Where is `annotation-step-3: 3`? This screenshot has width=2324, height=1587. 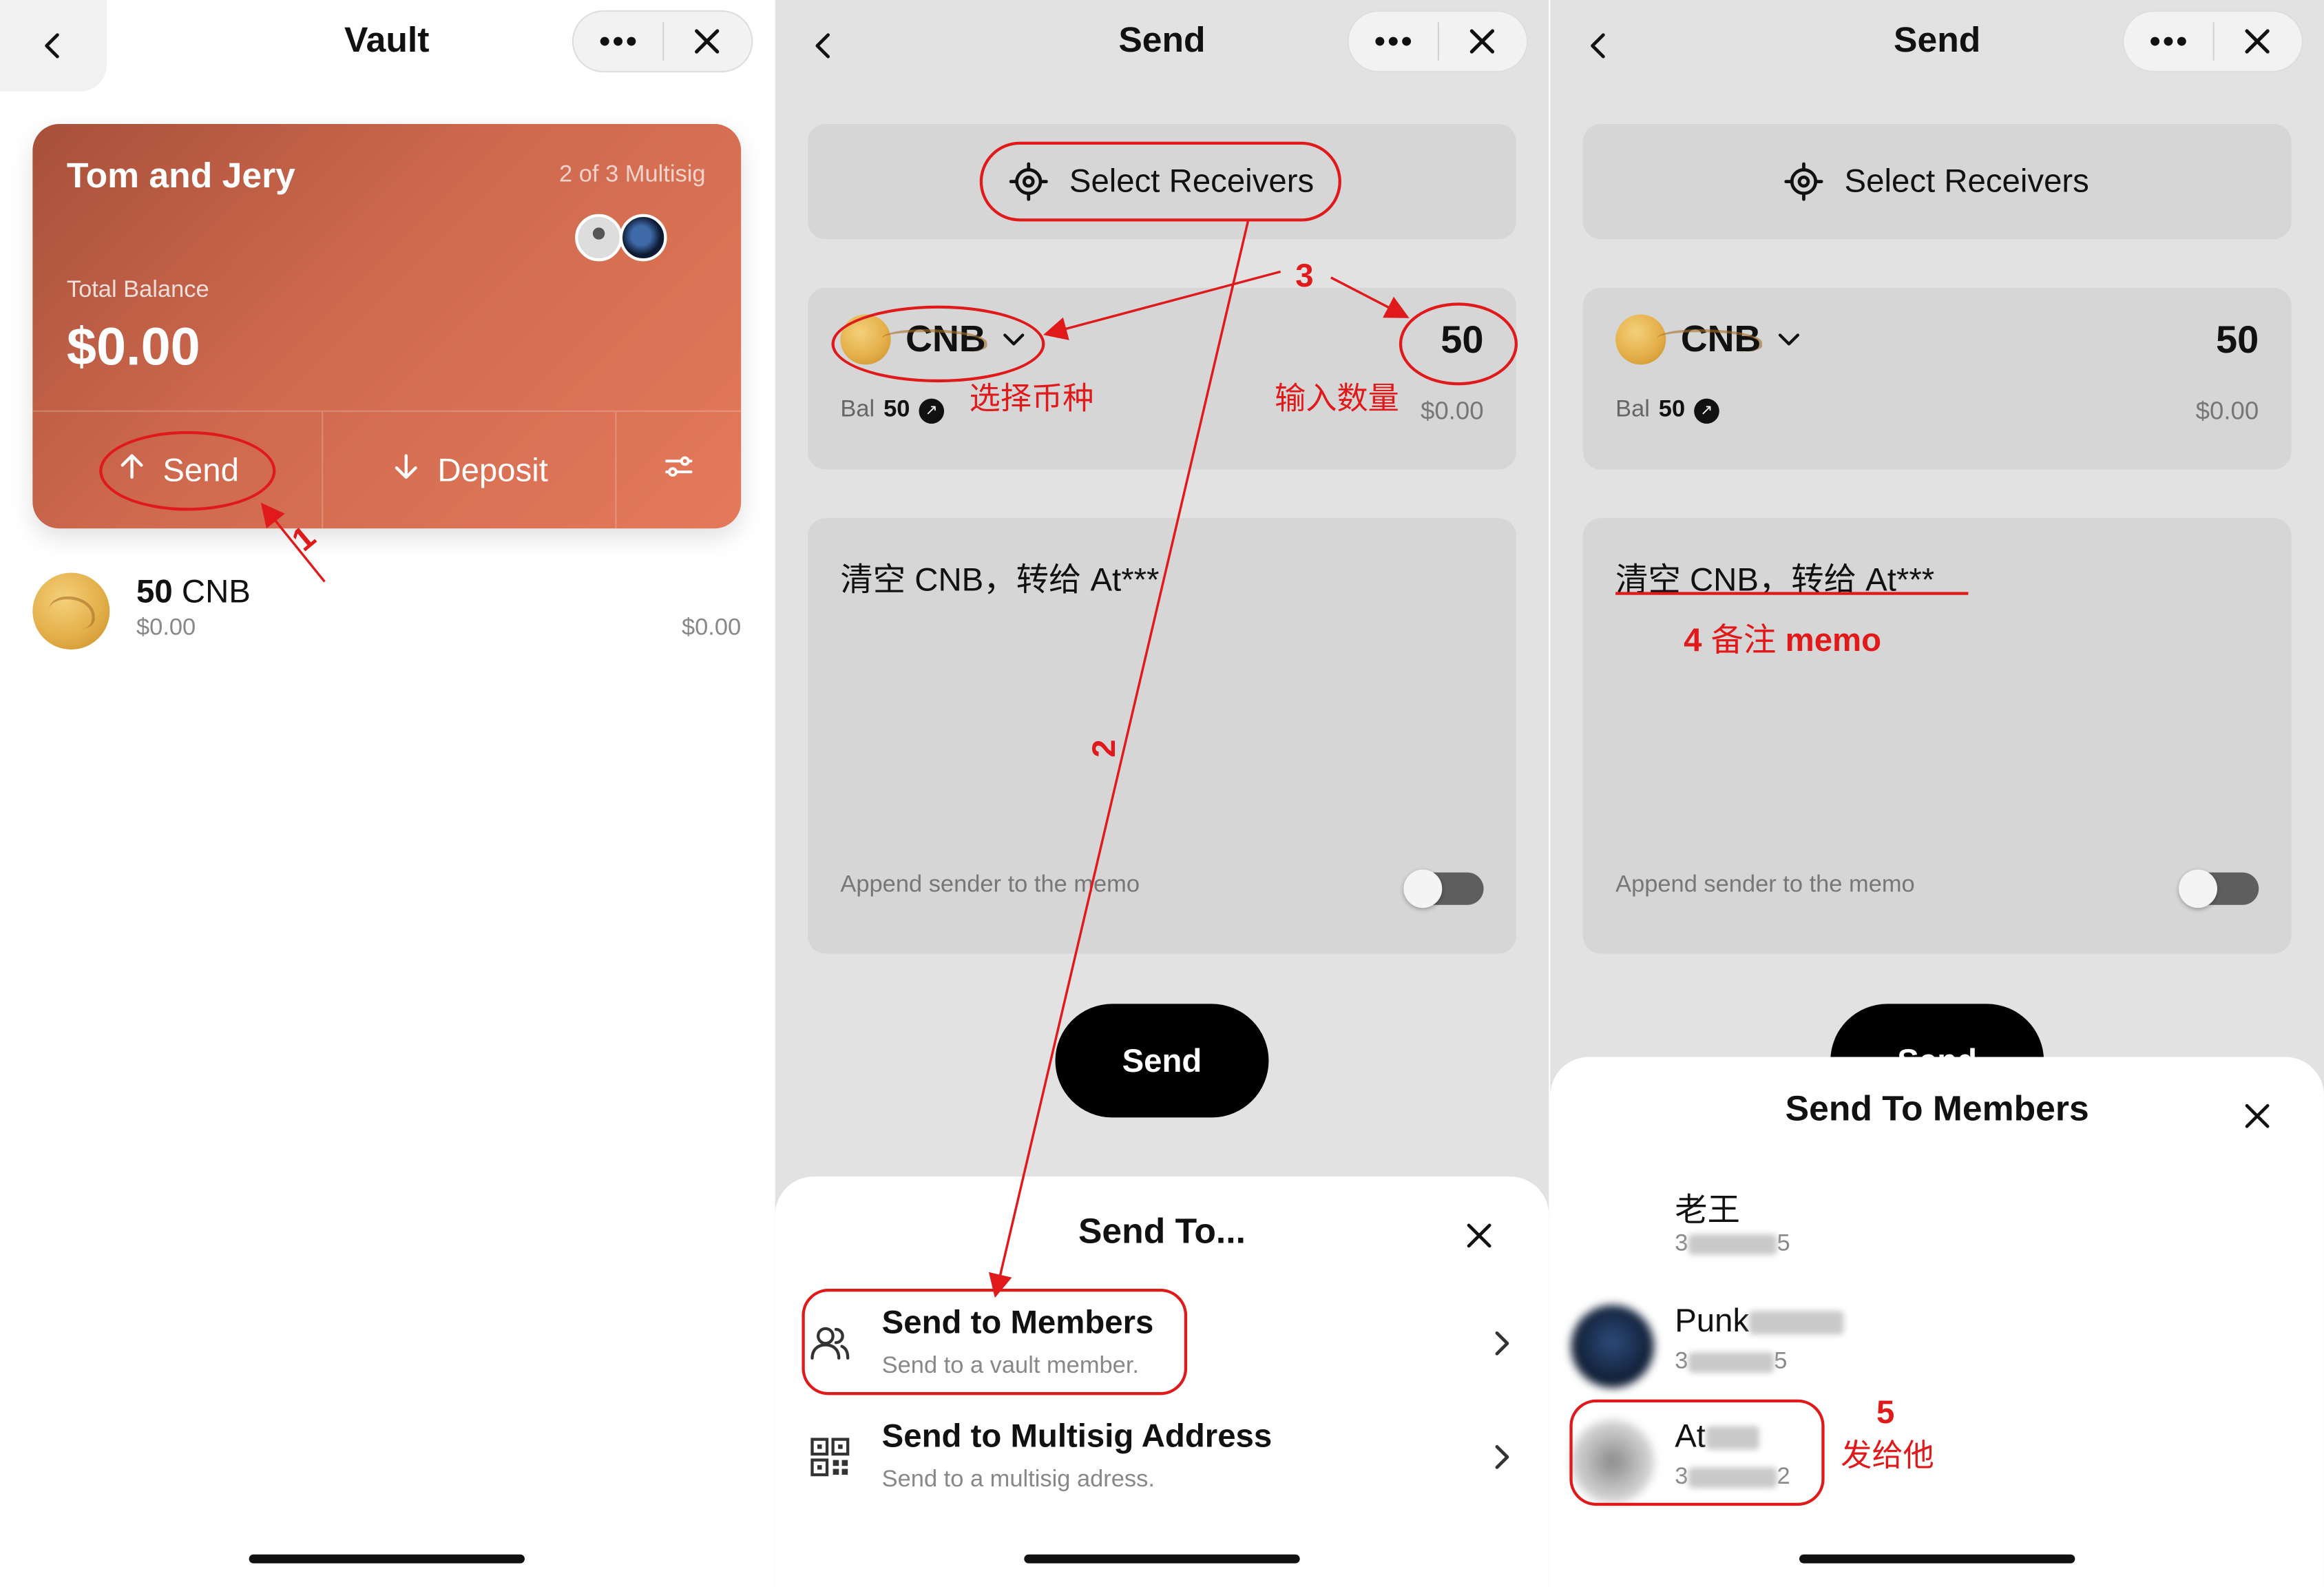
annotation-step-3: 3 is located at coordinates (1305, 275).